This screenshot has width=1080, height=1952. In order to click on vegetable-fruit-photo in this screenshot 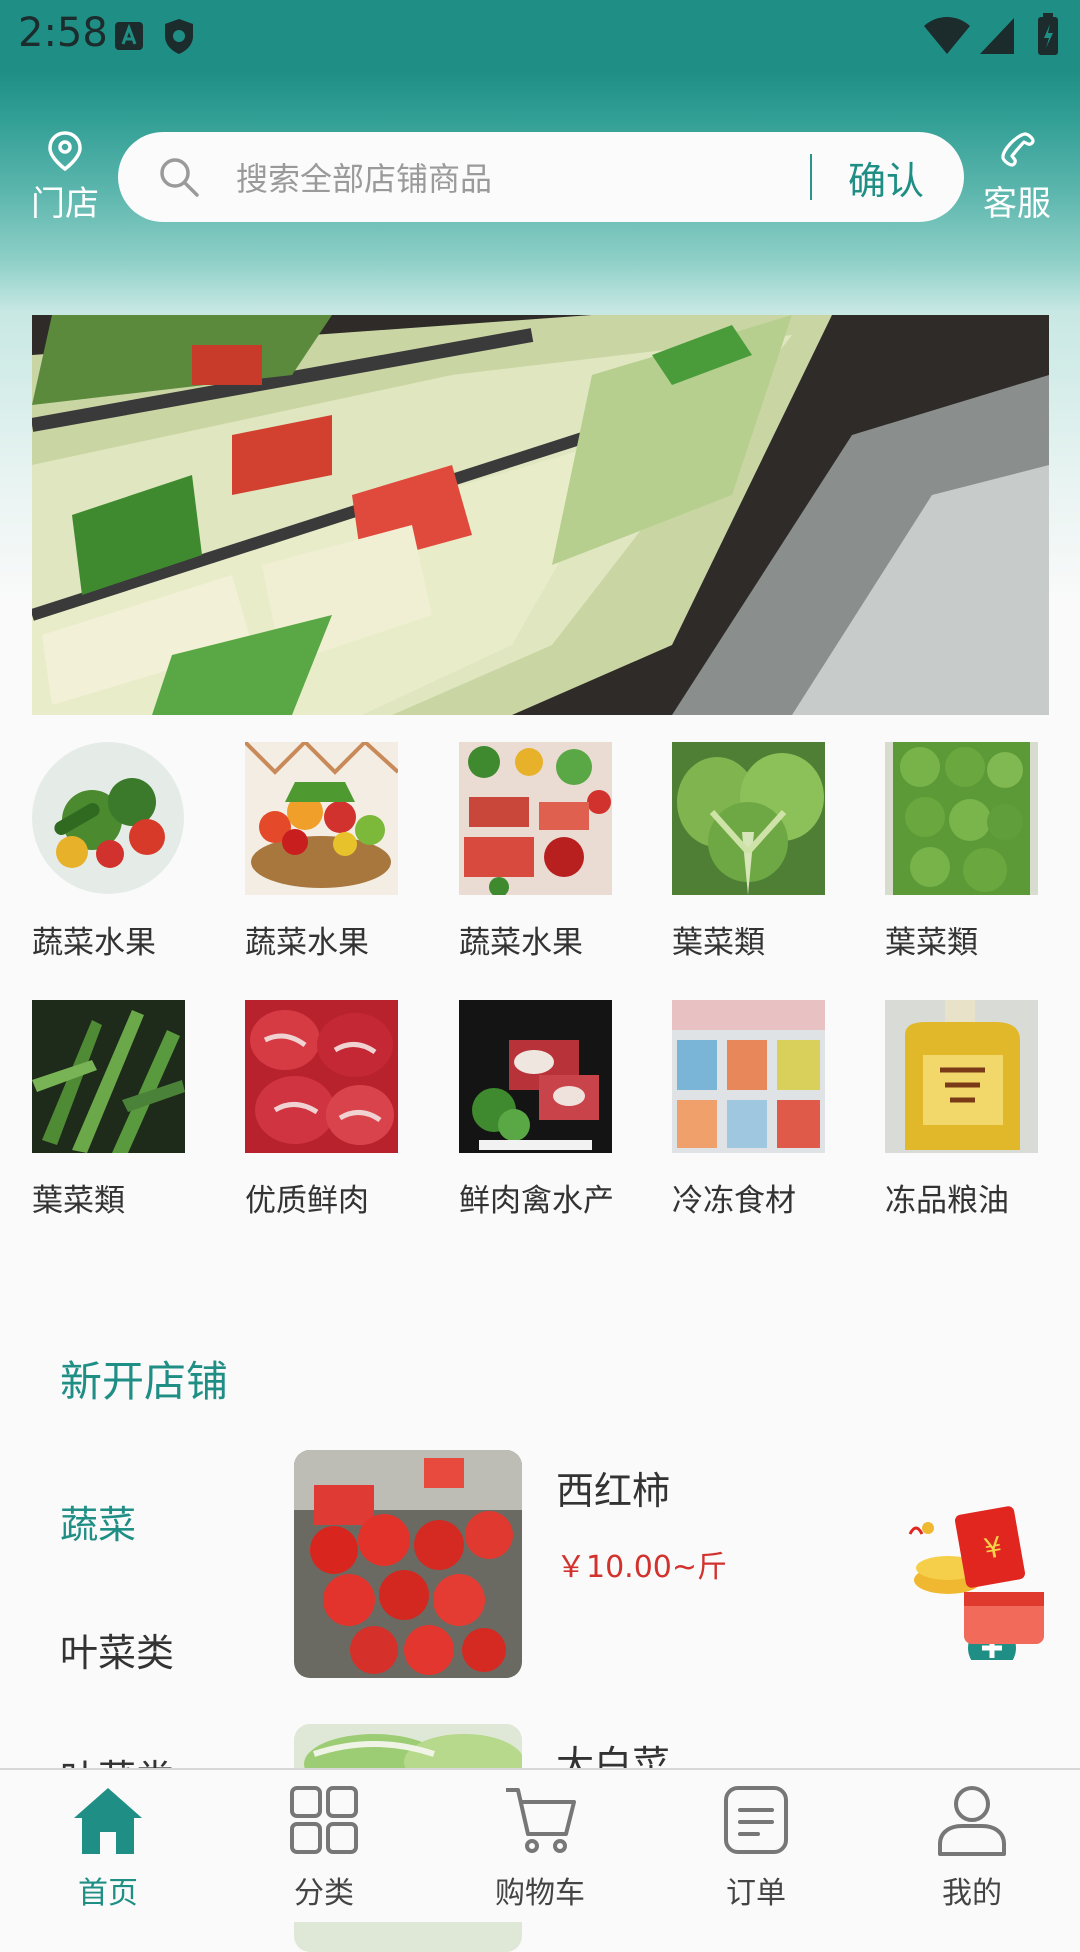, I will do `click(108, 818)`.